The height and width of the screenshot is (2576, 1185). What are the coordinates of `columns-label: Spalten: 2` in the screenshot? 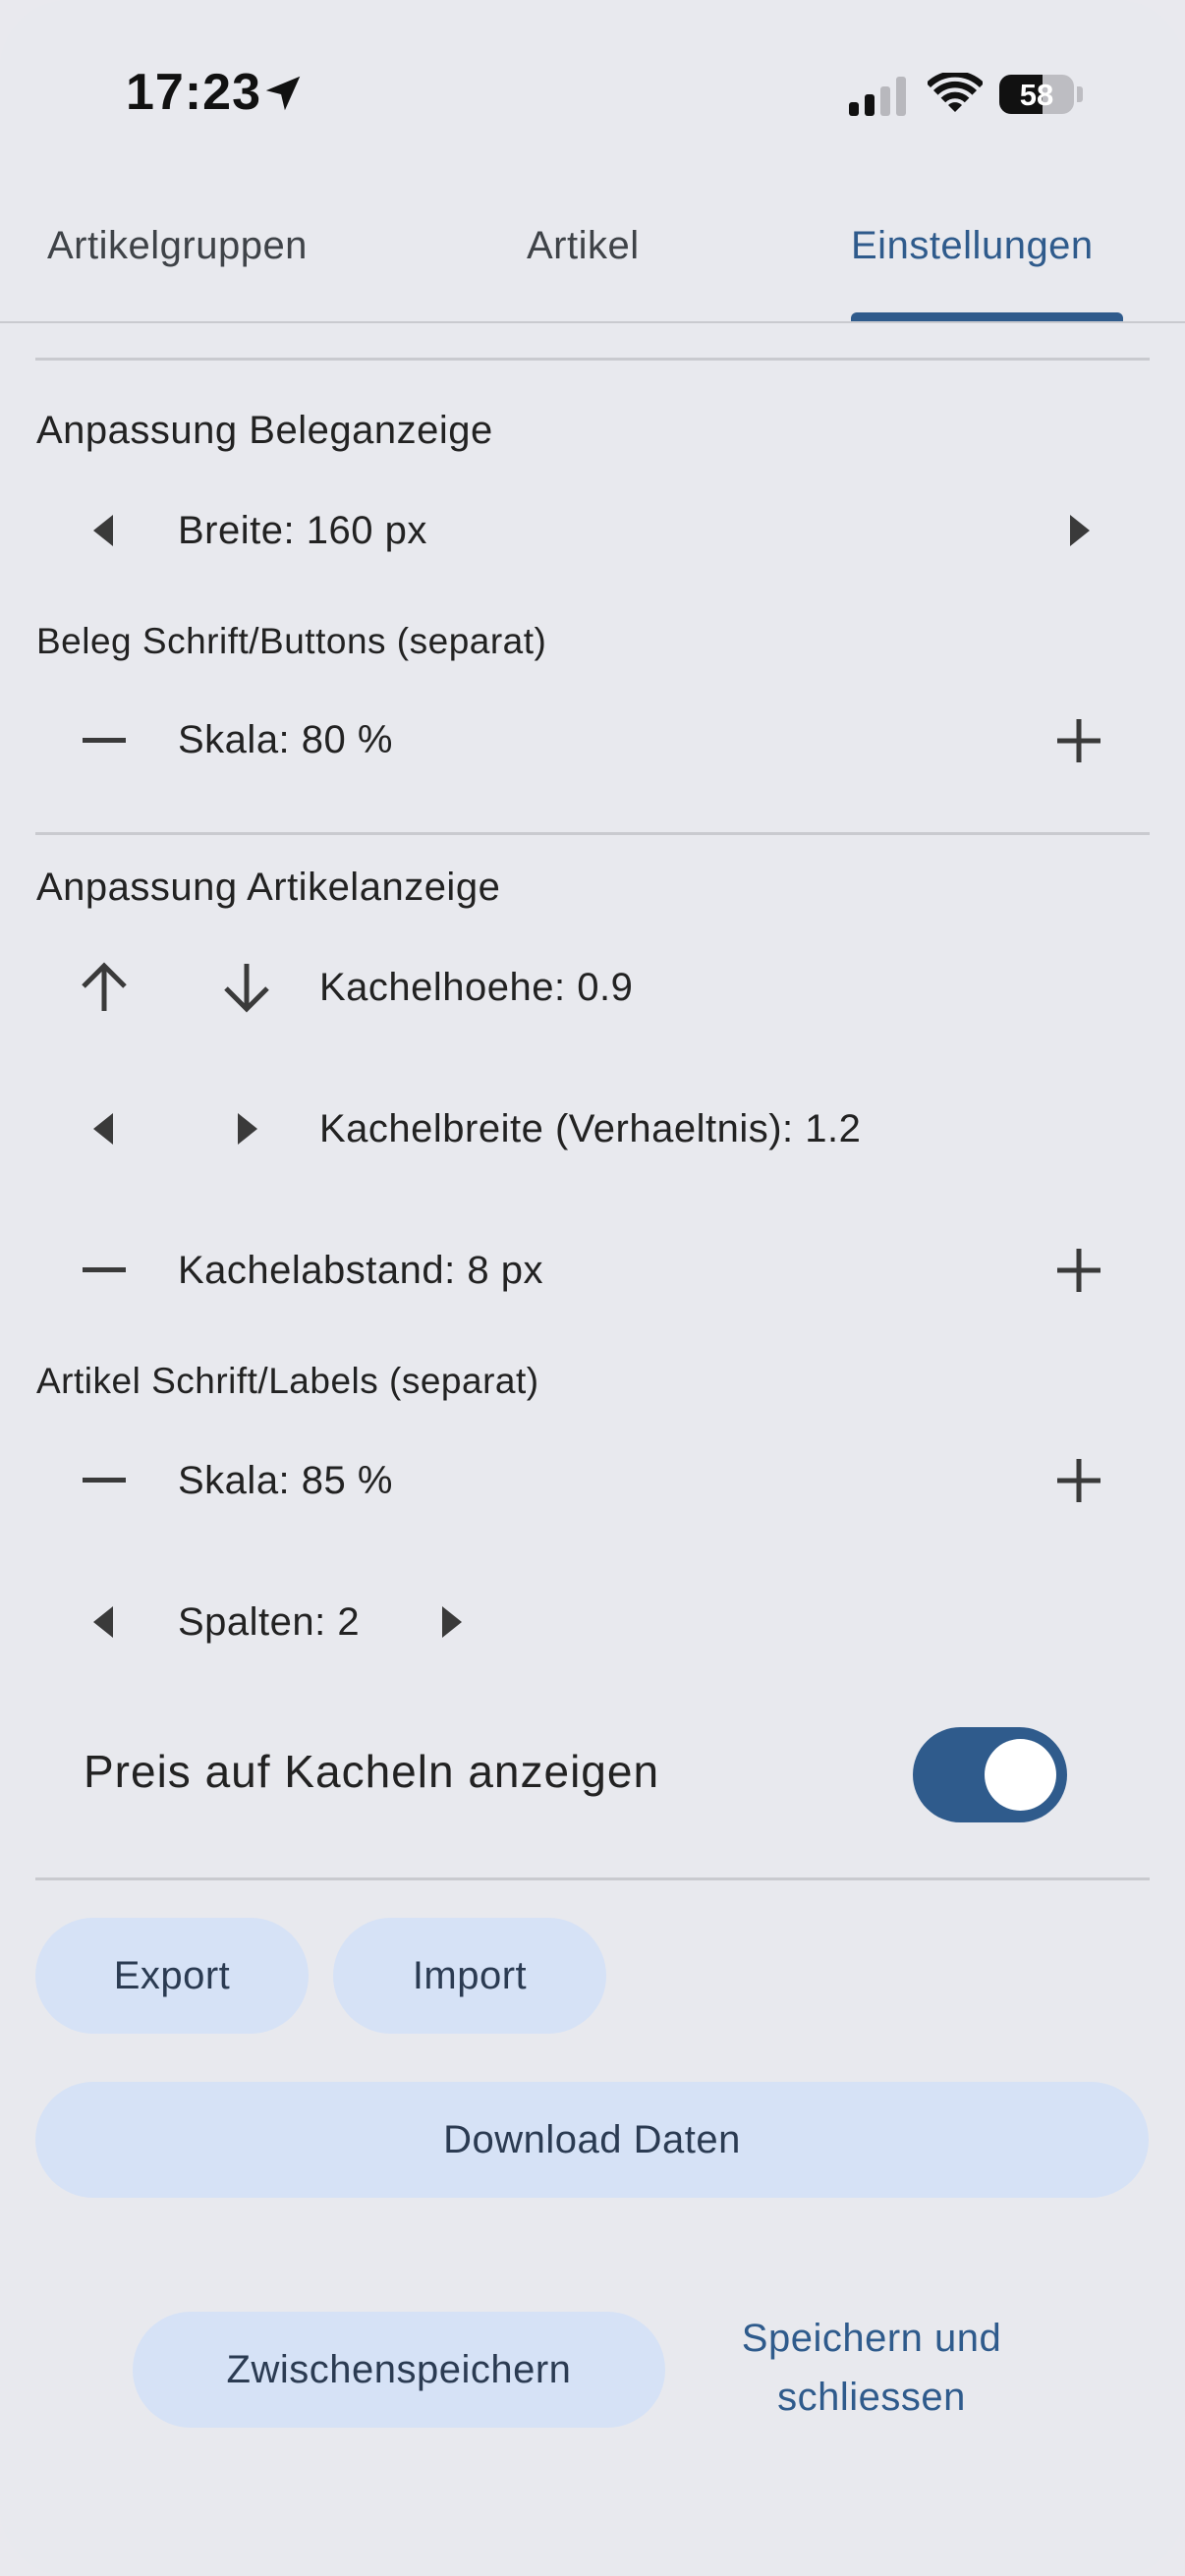 It's located at (269, 1622).